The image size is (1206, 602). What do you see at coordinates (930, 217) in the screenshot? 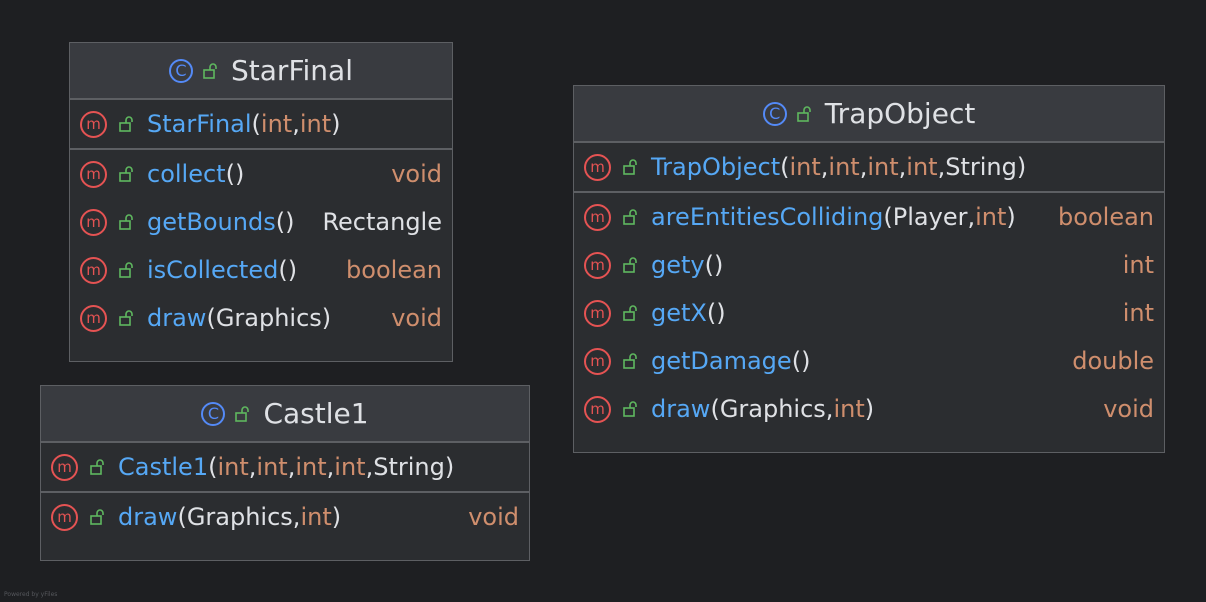
I see `param-type: Player` at bounding box center [930, 217].